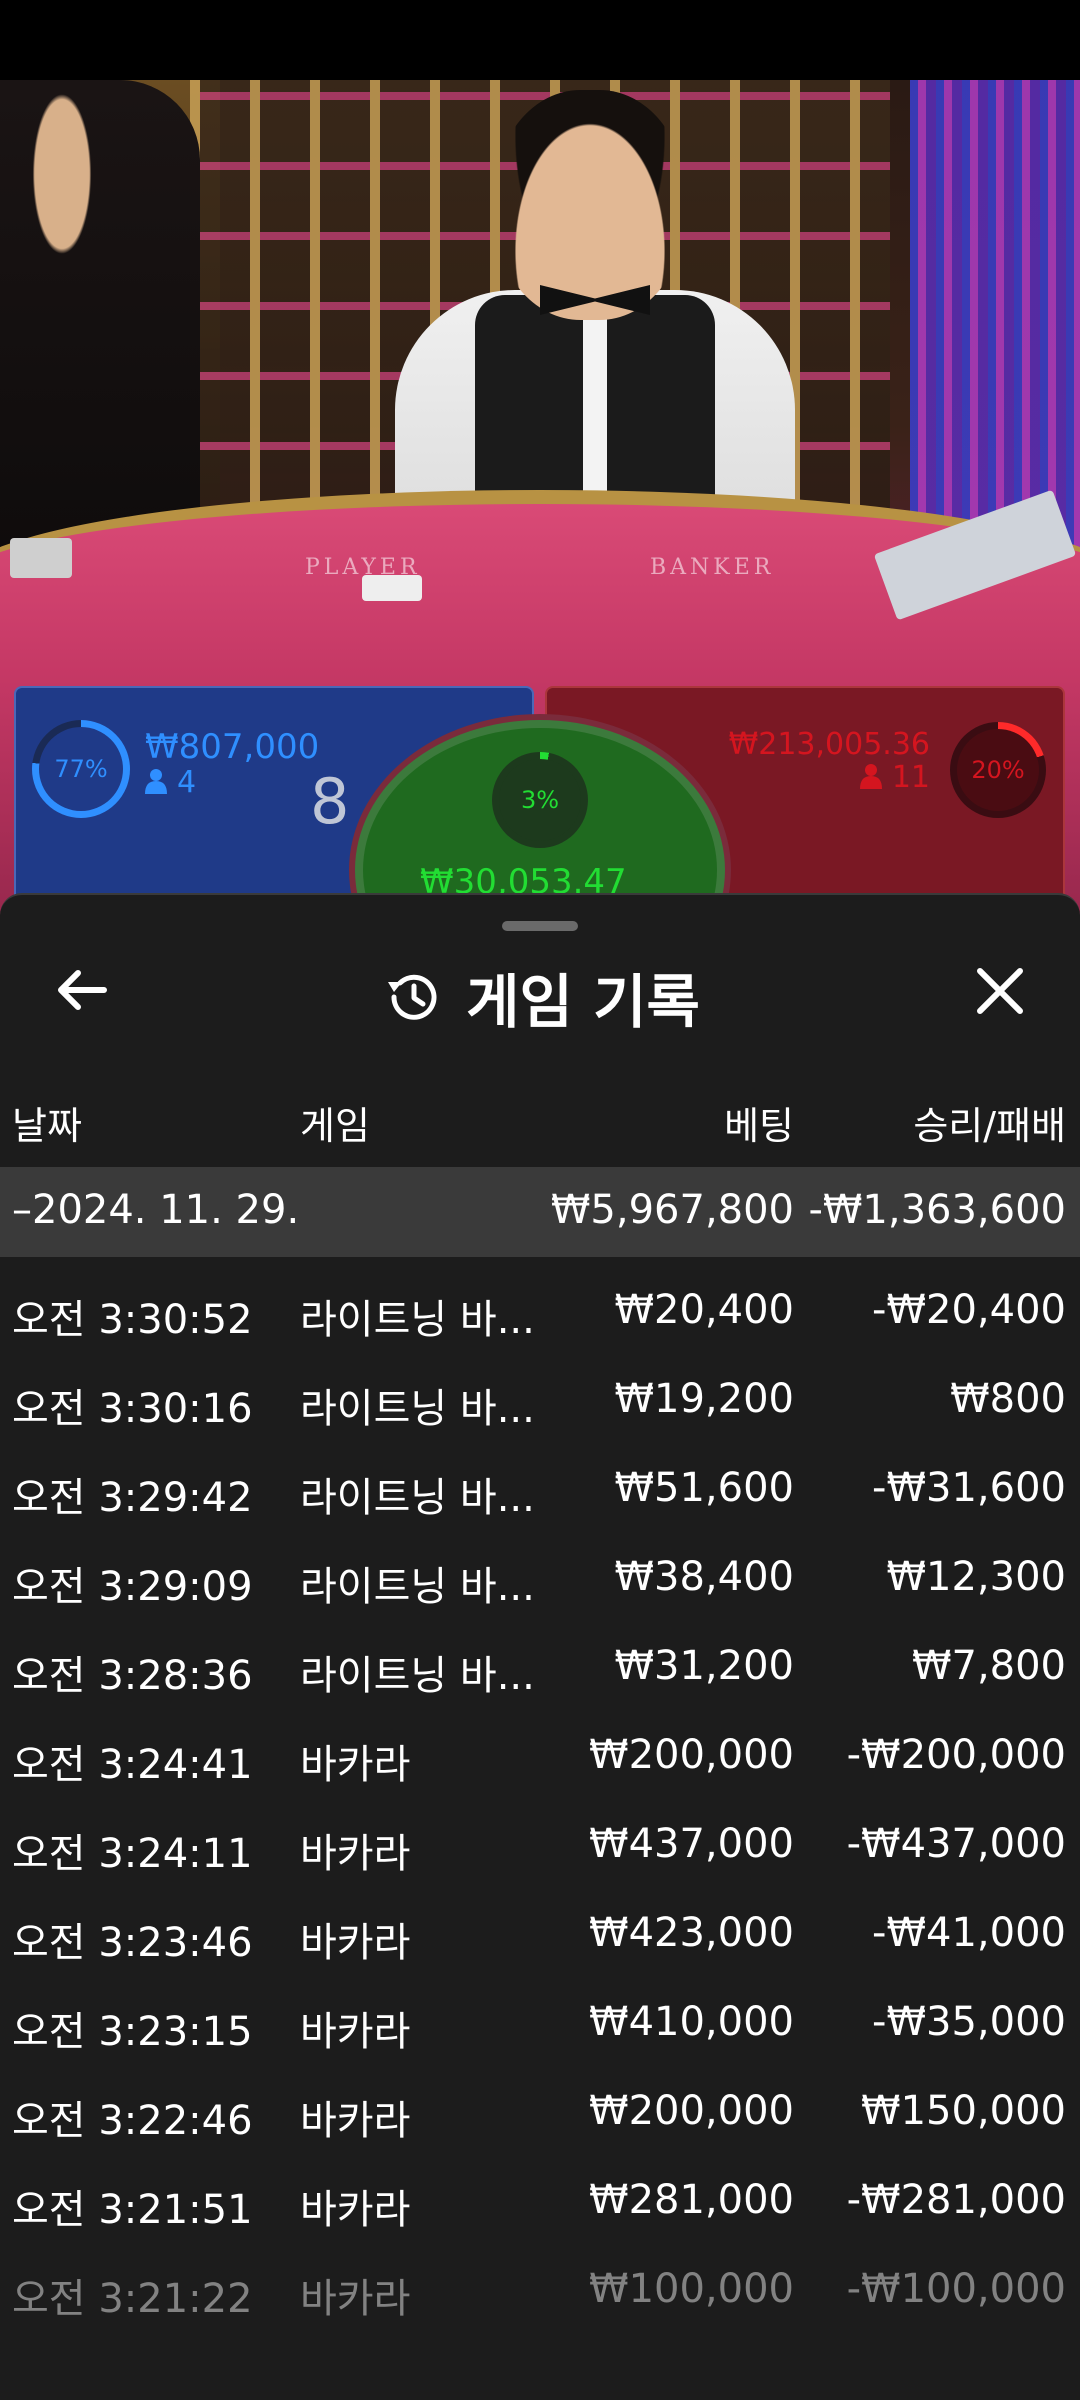 This screenshot has height=2400, width=1080. What do you see at coordinates (47, 1126) in the screenshot?
I see `column-date: 날짜` at bounding box center [47, 1126].